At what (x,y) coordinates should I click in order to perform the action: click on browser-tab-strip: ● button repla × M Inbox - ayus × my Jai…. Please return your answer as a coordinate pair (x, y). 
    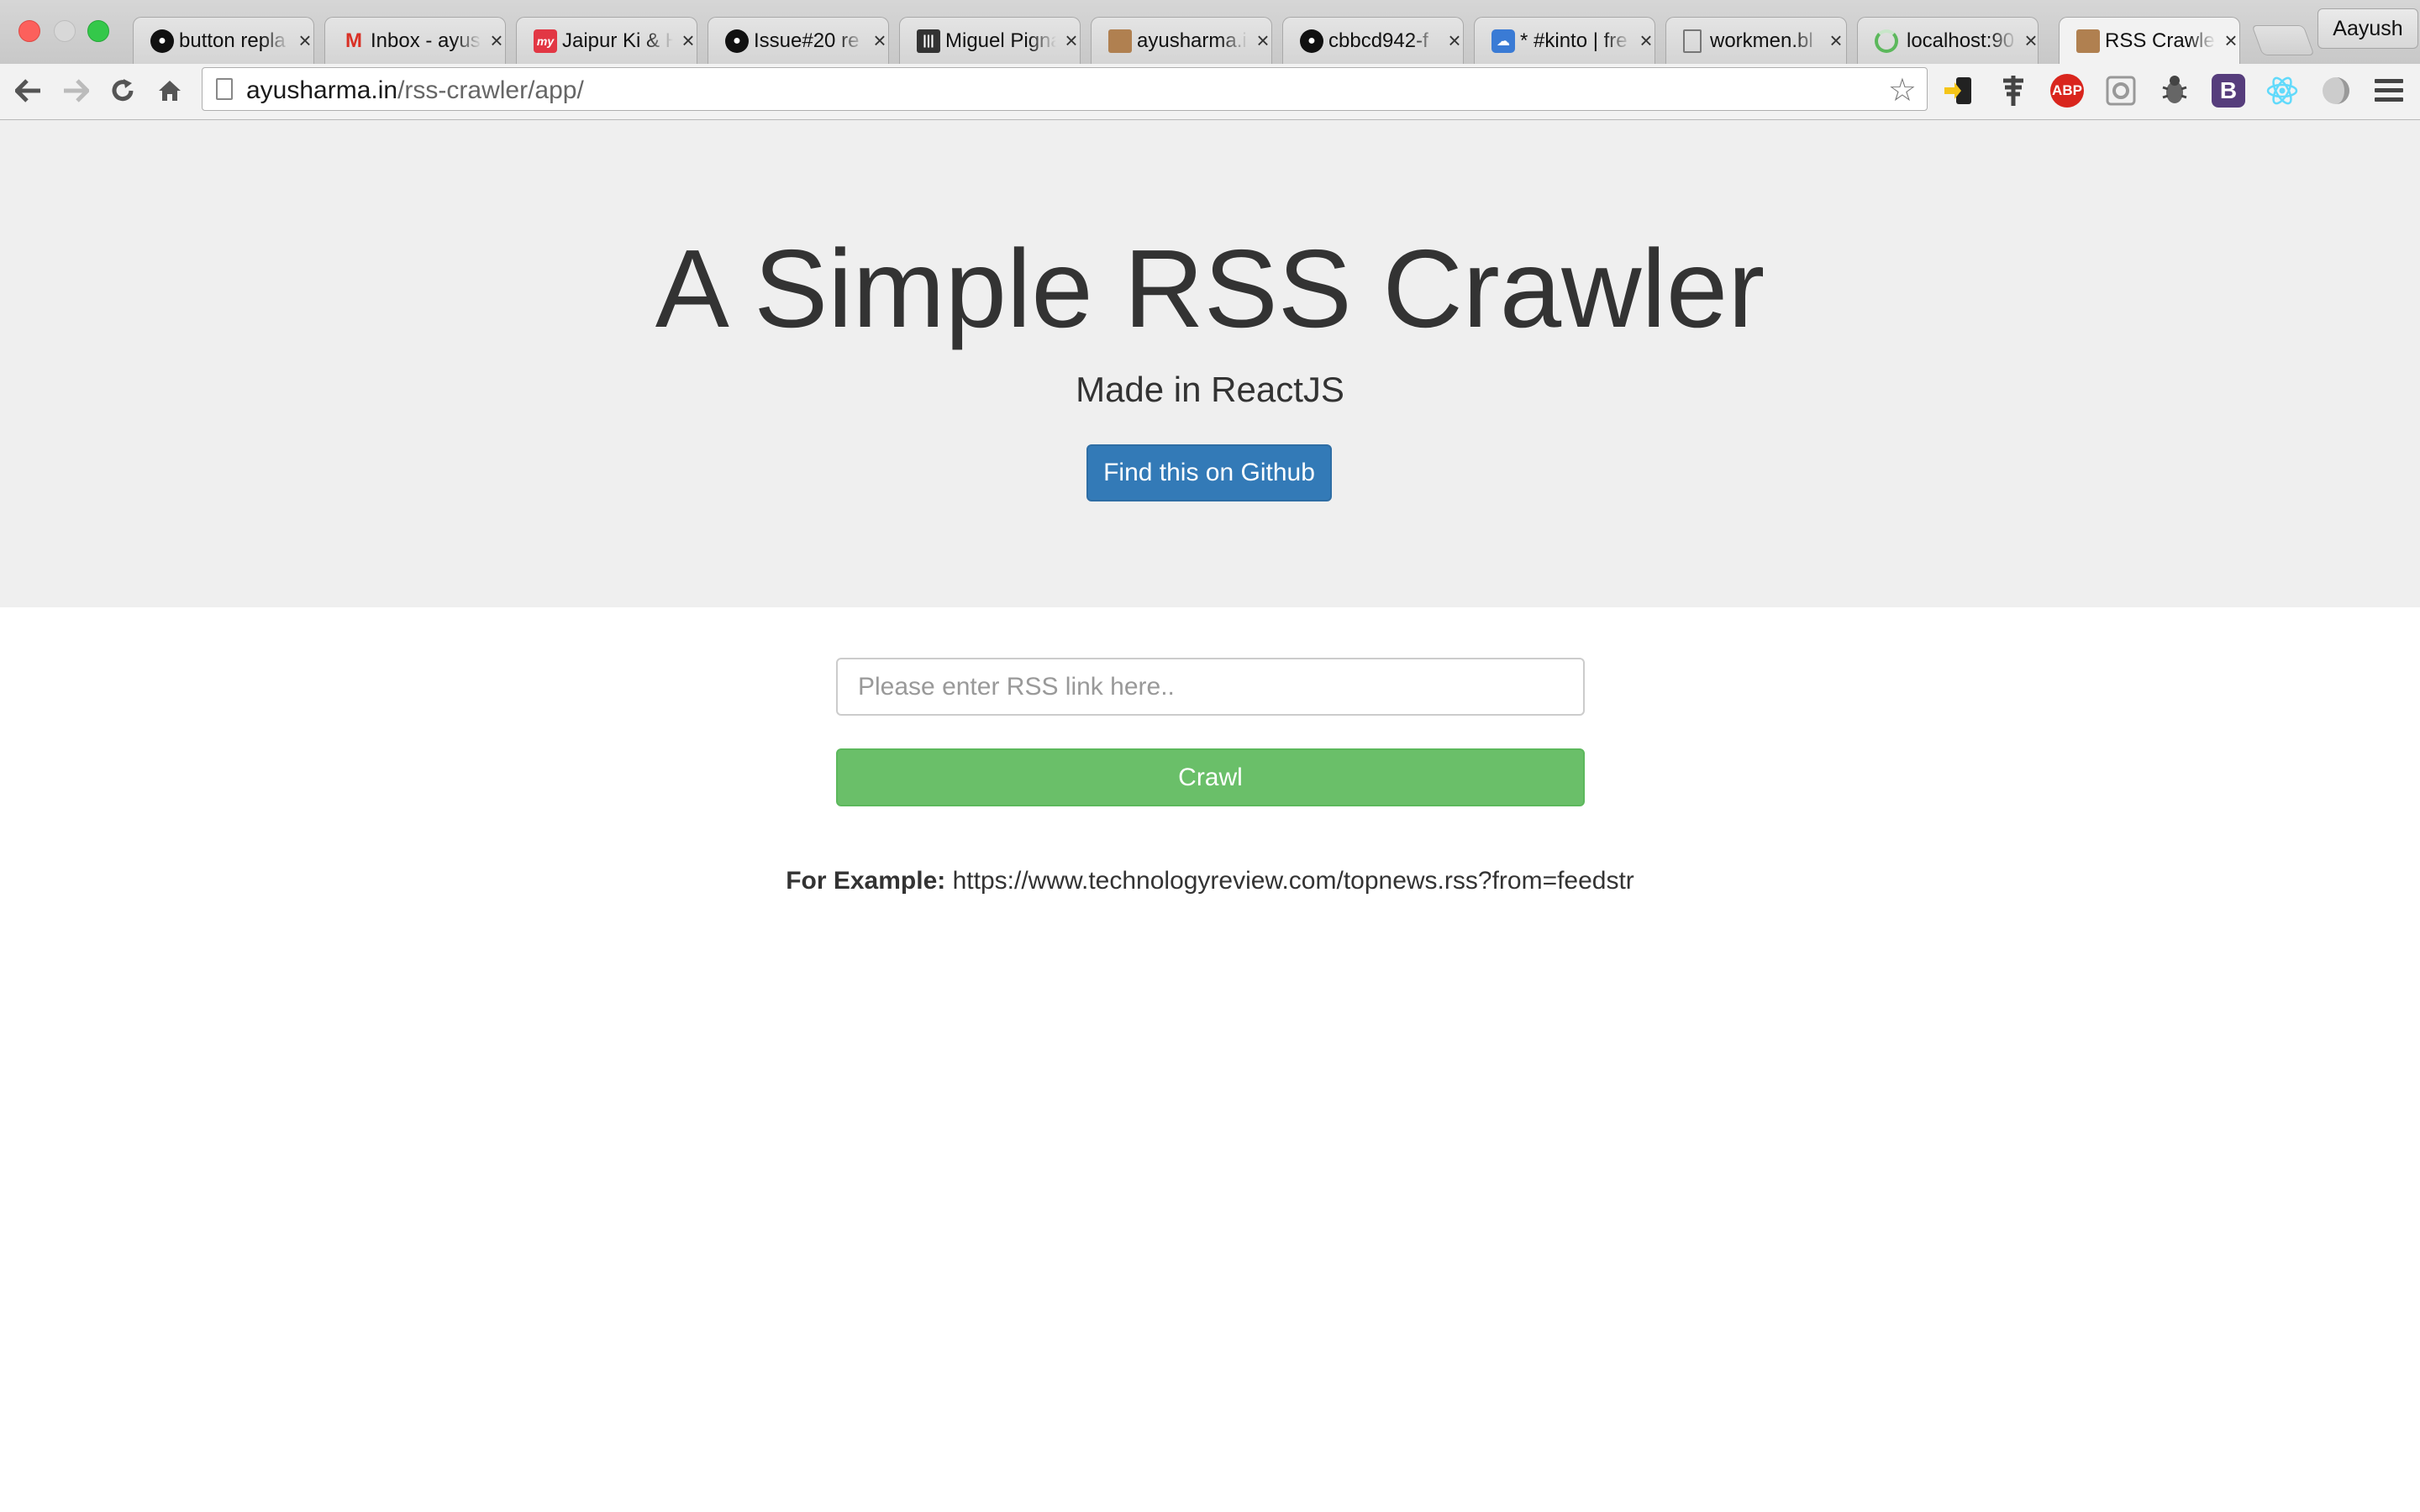
    Looking at the image, I should click on (1210, 32).